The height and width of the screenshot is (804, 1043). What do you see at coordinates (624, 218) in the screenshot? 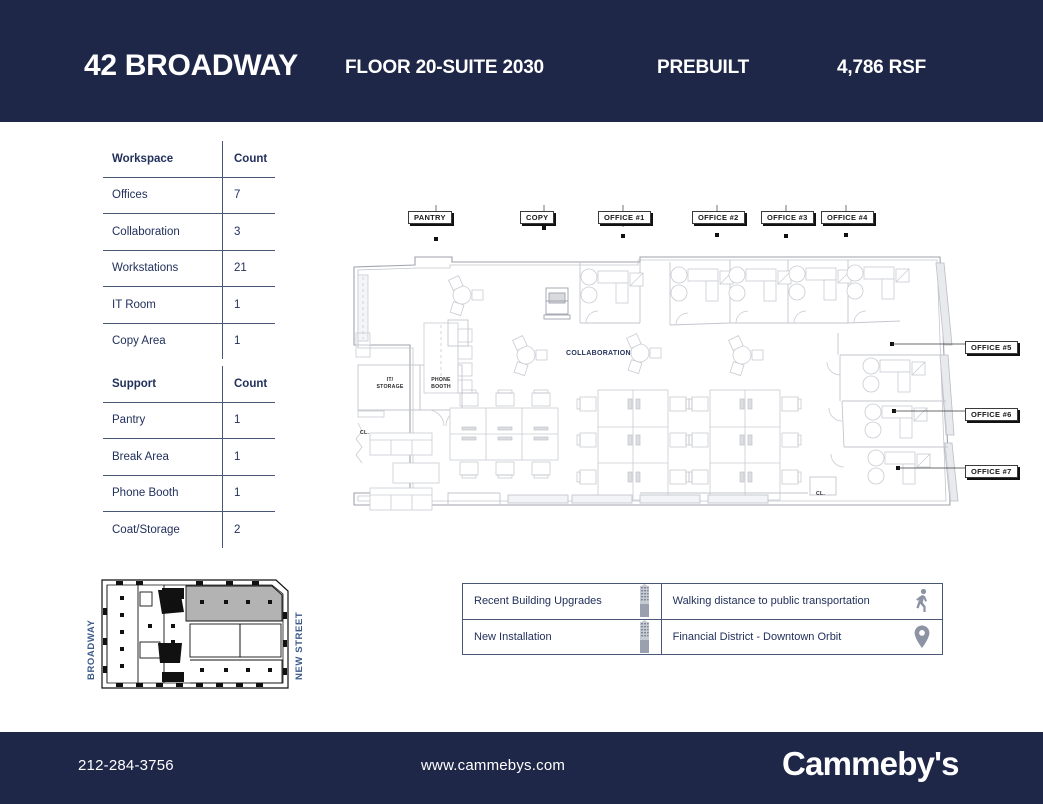
I see `callout-office-1: OFFICE #1` at bounding box center [624, 218].